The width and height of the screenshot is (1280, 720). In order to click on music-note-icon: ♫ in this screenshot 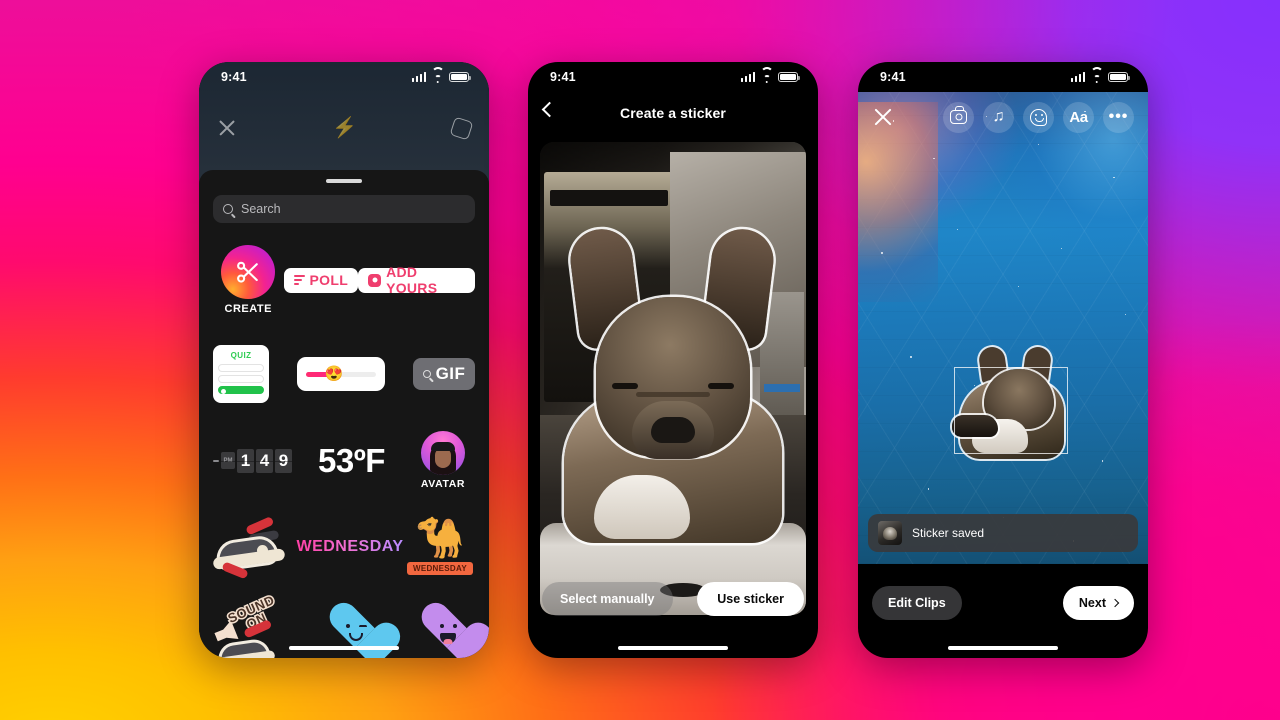, I will do `click(998, 117)`.